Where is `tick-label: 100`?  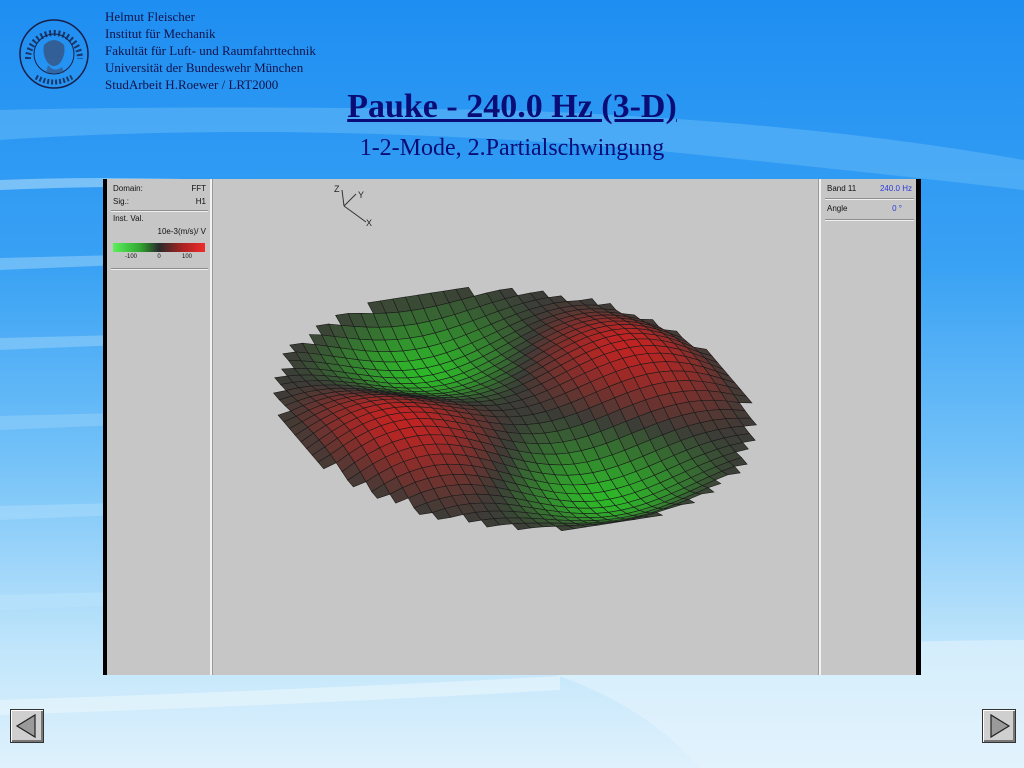
tick-label: 100 is located at coordinates (187, 257).